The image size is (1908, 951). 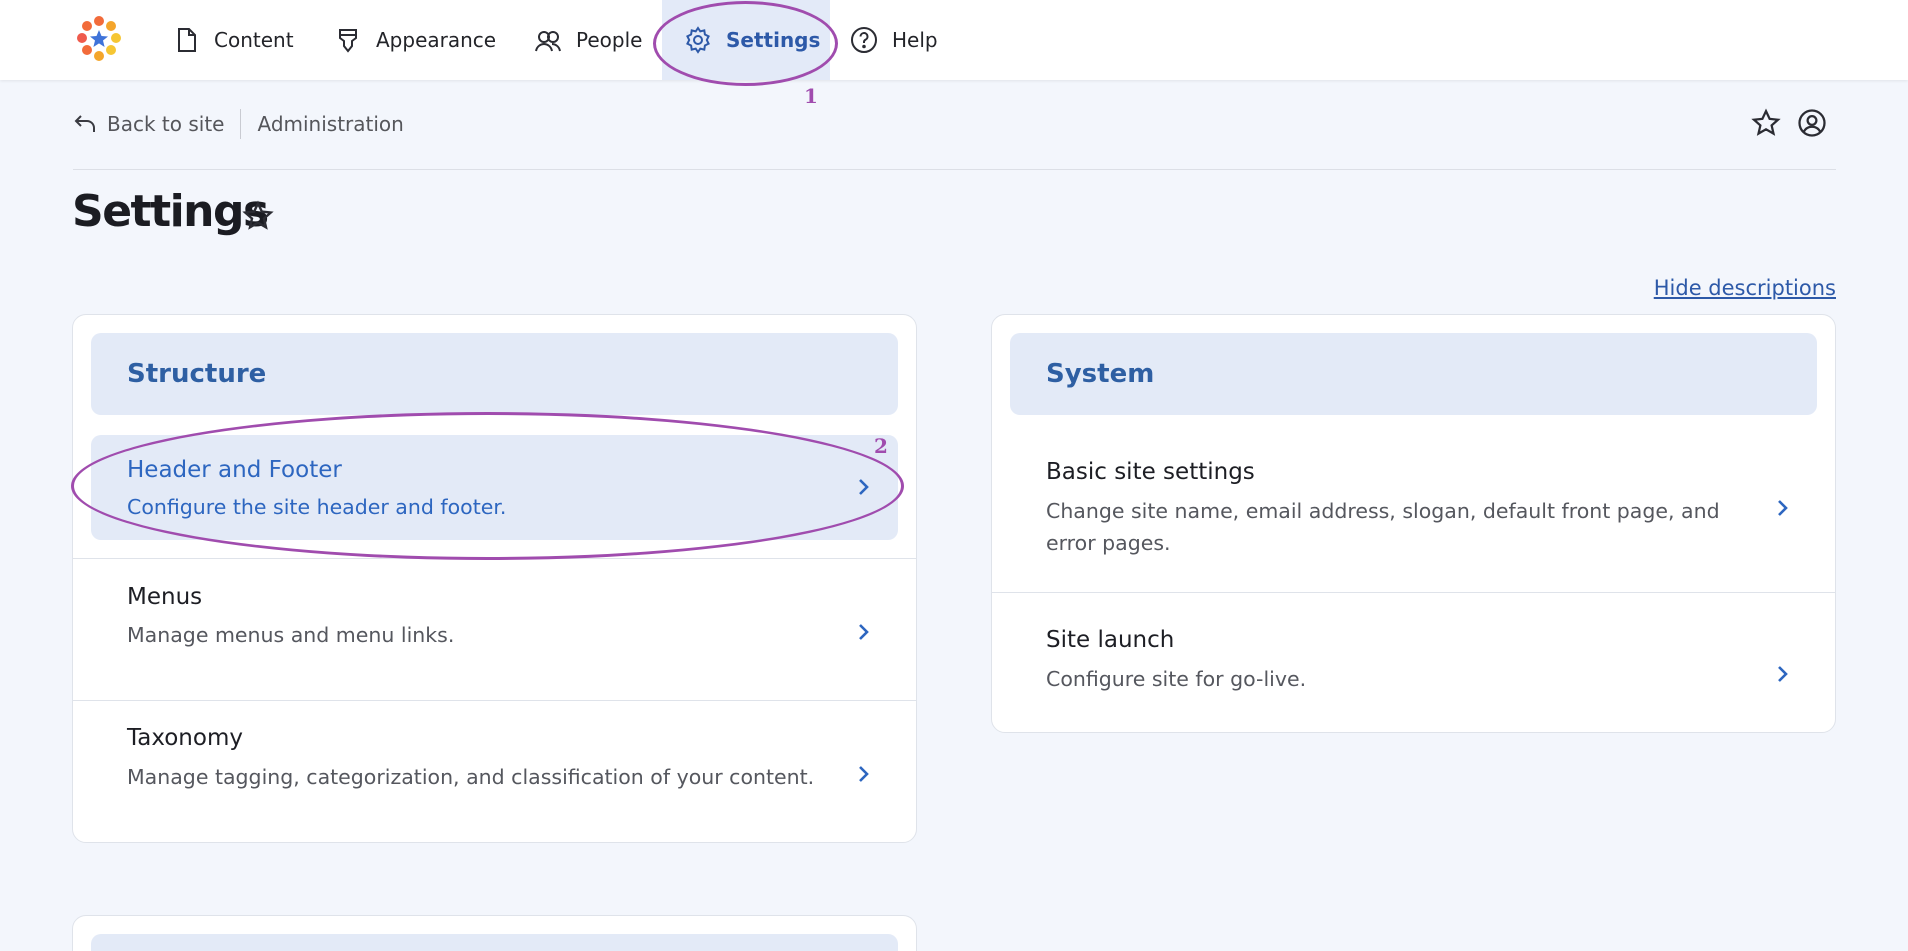 I want to click on item-description: Configure the site header and footer., so click(x=317, y=507).